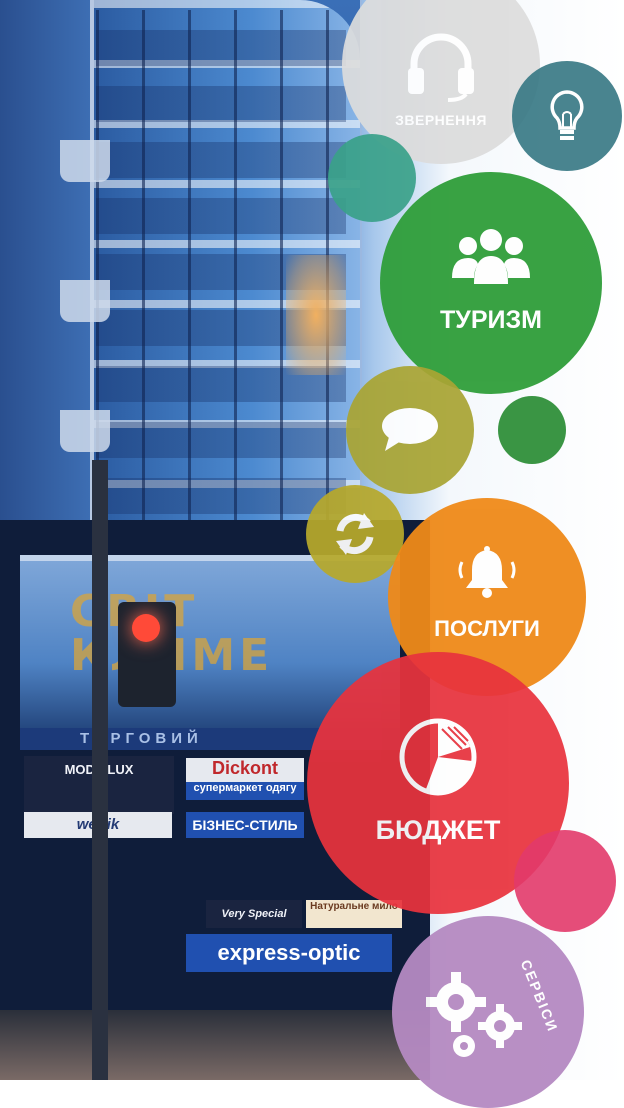 This screenshot has height=1108, width=624. What do you see at coordinates (289, 953) in the screenshot?
I see `shop-sign: express-optic` at bounding box center [289, 953].